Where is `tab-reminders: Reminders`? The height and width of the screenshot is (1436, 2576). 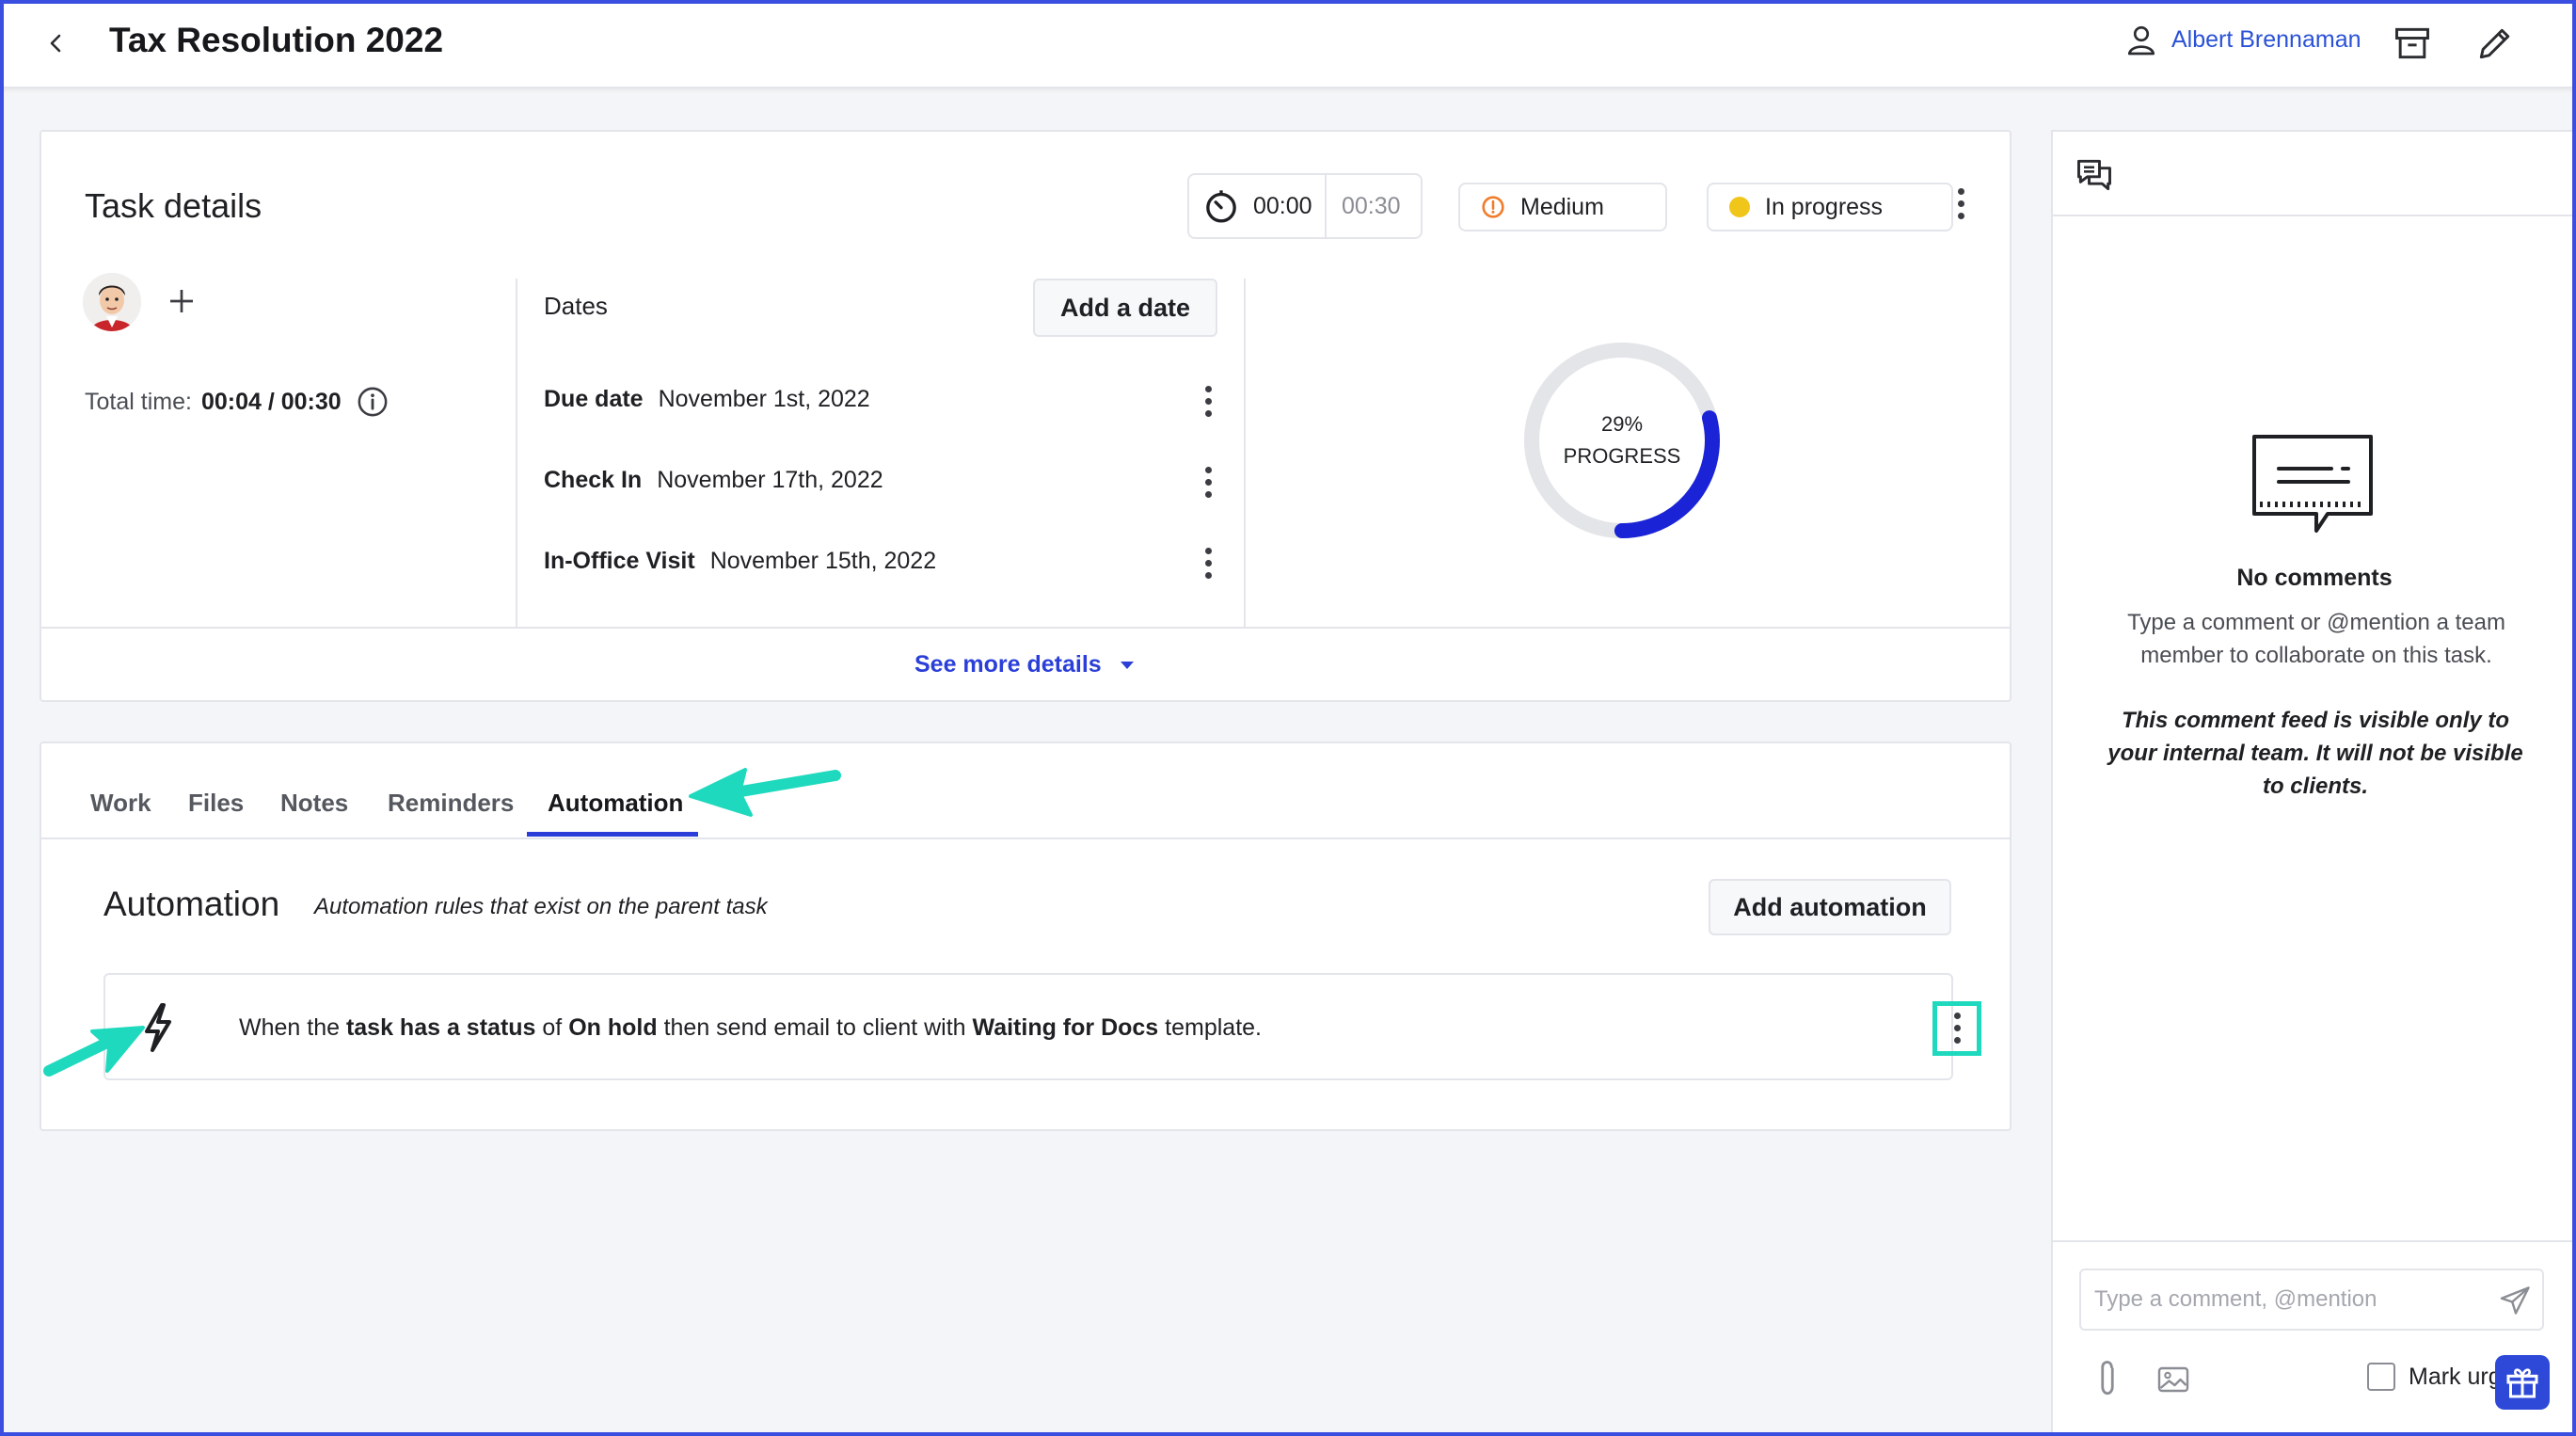 tab-reminders: Reminders is located at coordinates (451, 803).